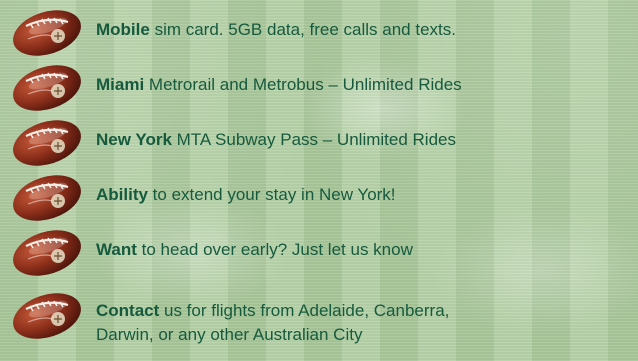 The image size is (638, 361). I want to click on item-bold: Miami, so click(120, 84).